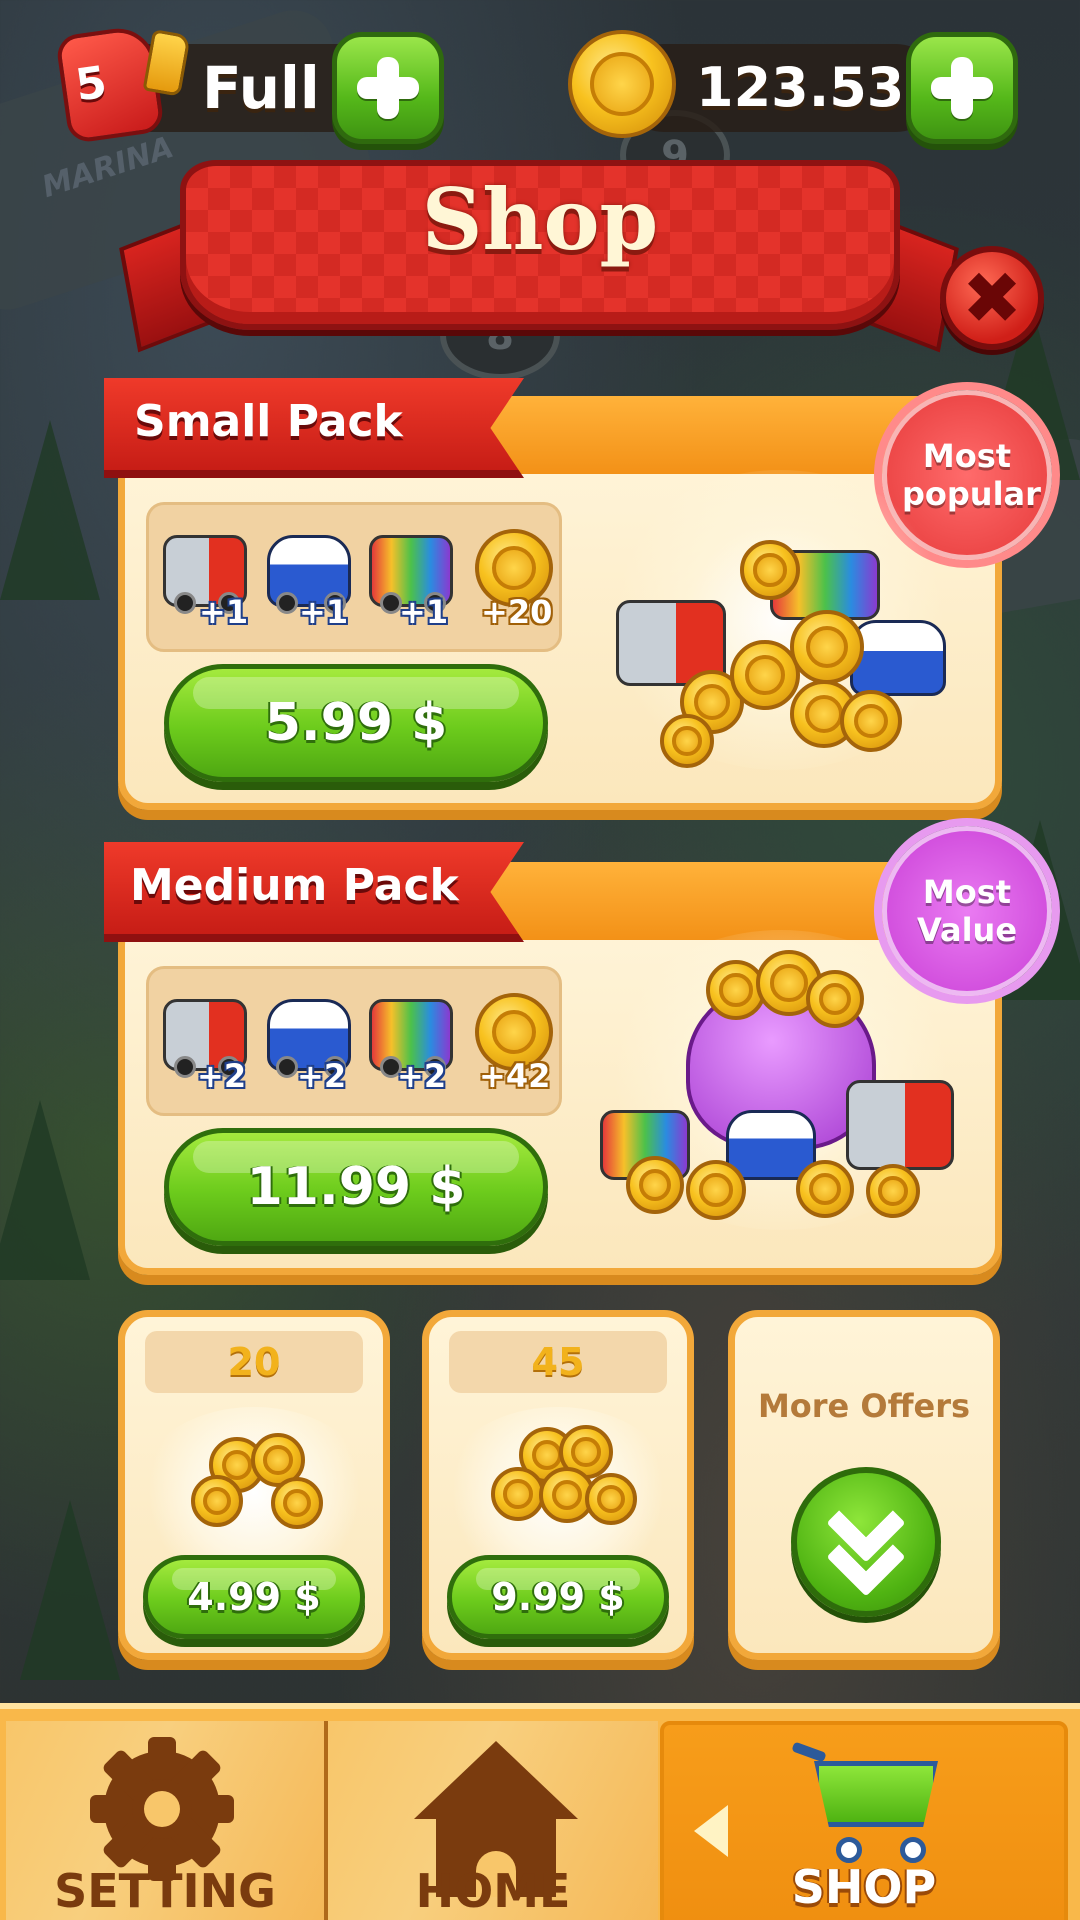 Image resolution: width=1080 pixels, height=1920 pixels. Describe the element at coordinates (493, 1891) in the screenshot. I see `nav-label: HOME` at that location.